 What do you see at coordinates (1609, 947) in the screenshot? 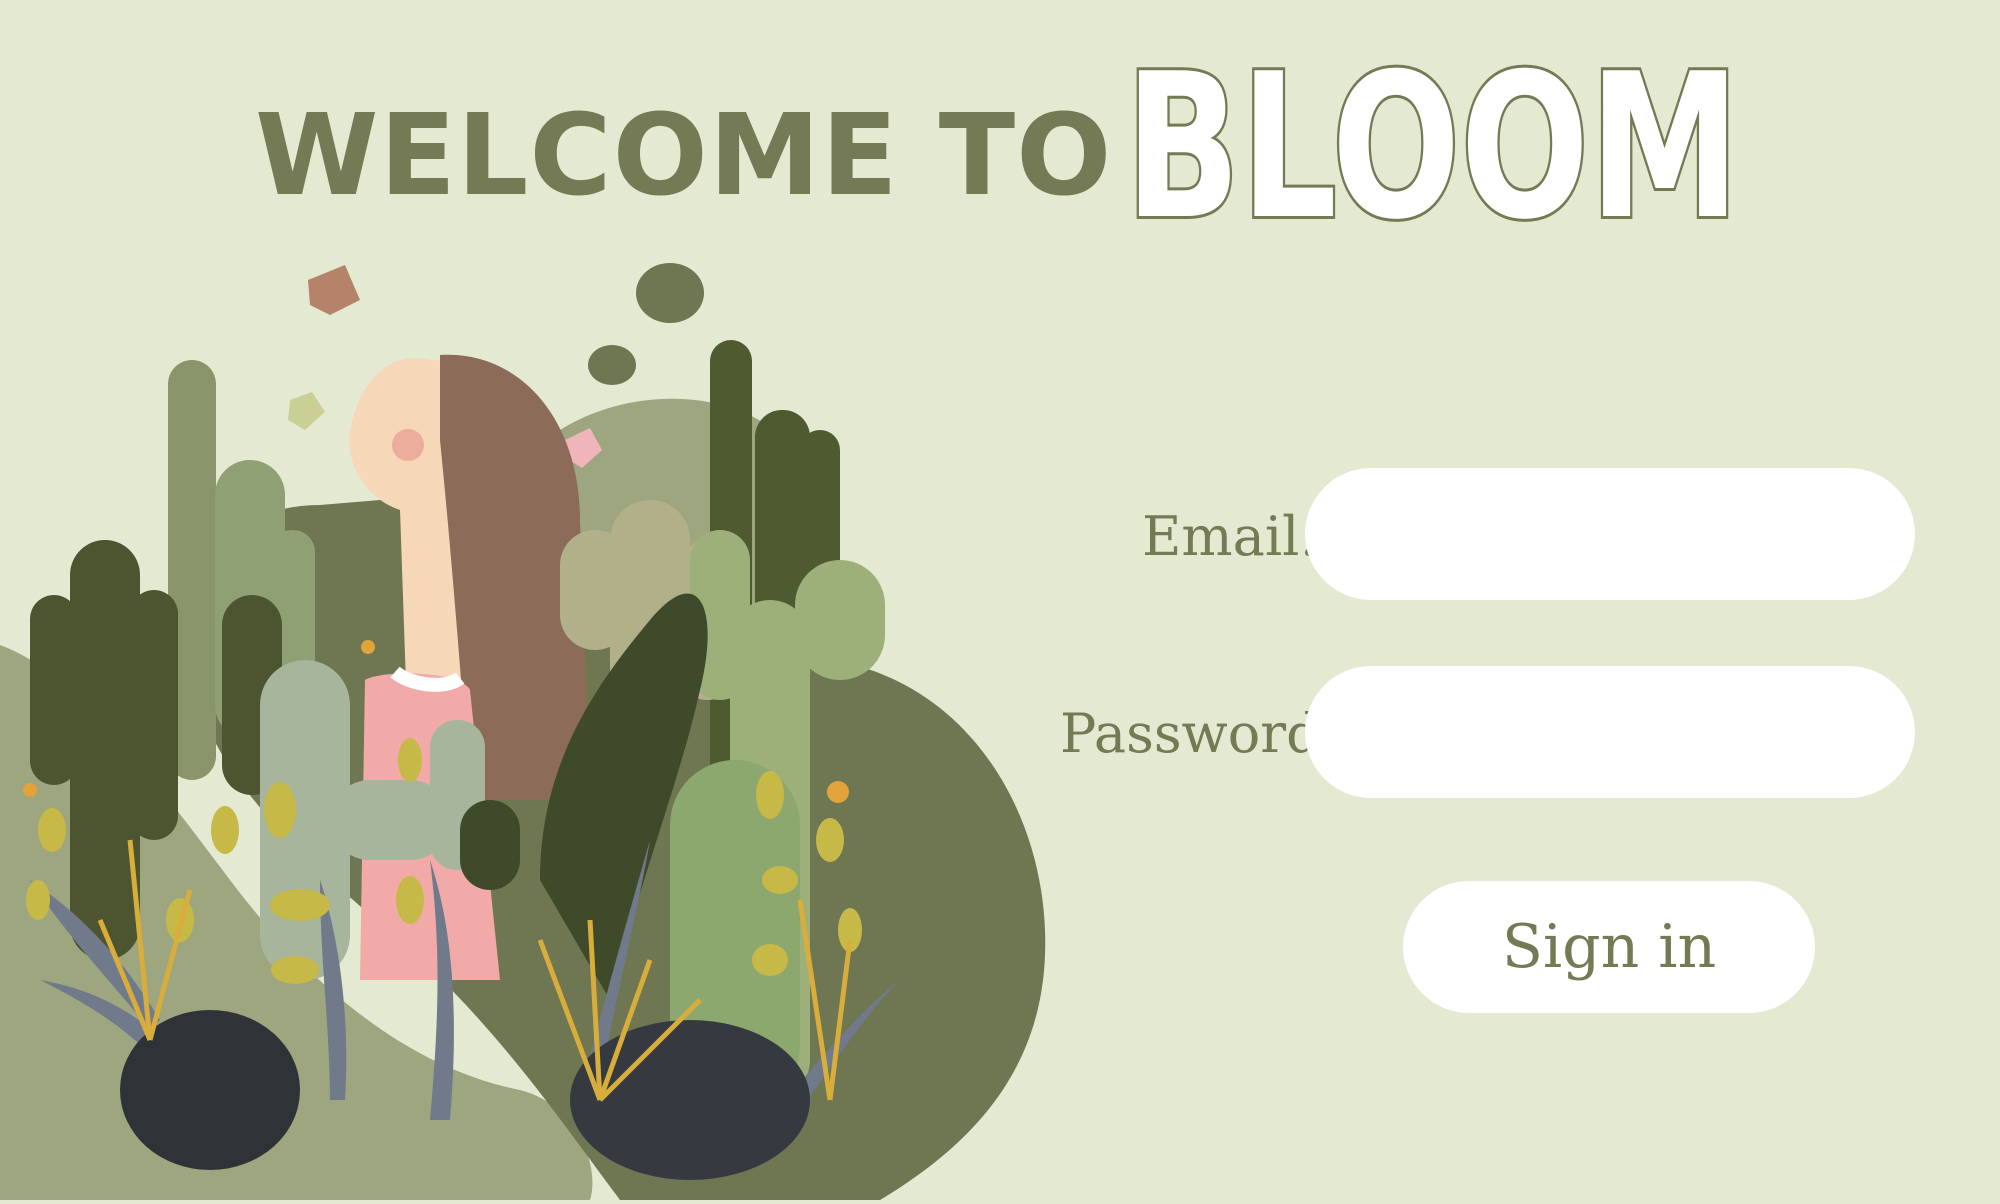
I see `sign-in-button: Sign in` at bounding box center [1609, 947].